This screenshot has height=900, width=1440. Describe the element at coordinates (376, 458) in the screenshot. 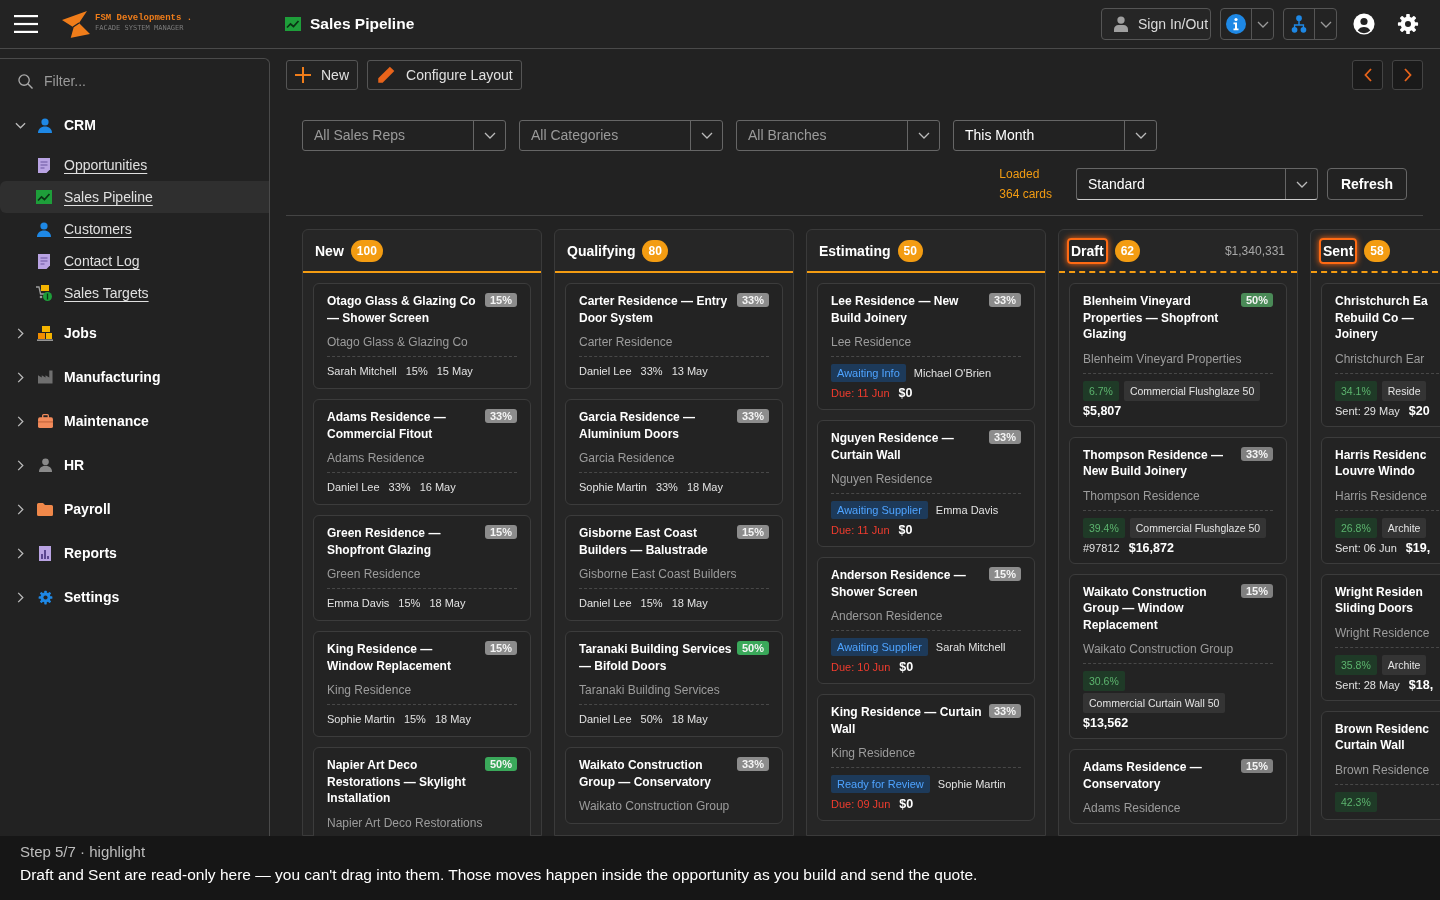

I see `customer-name: Adams Residence` at that location.